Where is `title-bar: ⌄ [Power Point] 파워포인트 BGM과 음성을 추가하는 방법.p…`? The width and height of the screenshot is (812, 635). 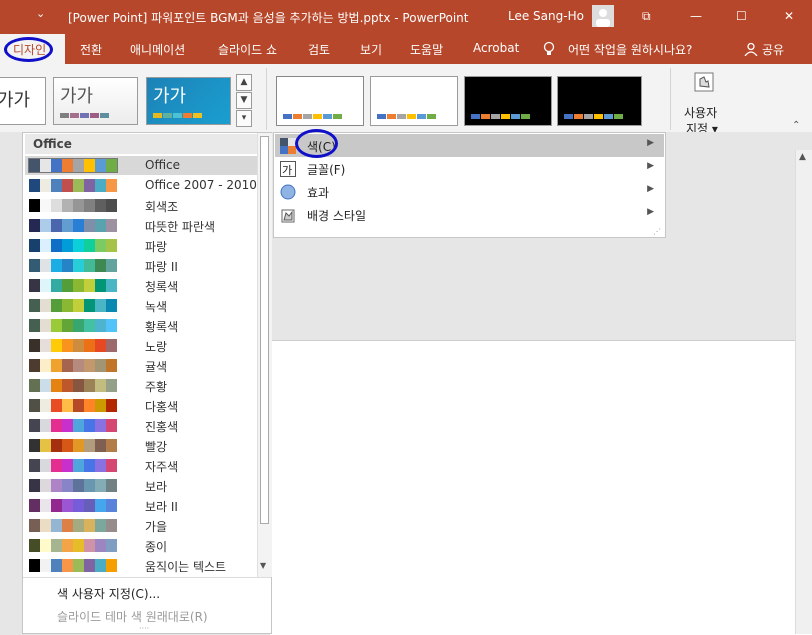 title-bar: ⌄ [Power Point] 파워포인트 BGM과 음성을 추가하는 방법.p… is located at coordinates (406, 17).